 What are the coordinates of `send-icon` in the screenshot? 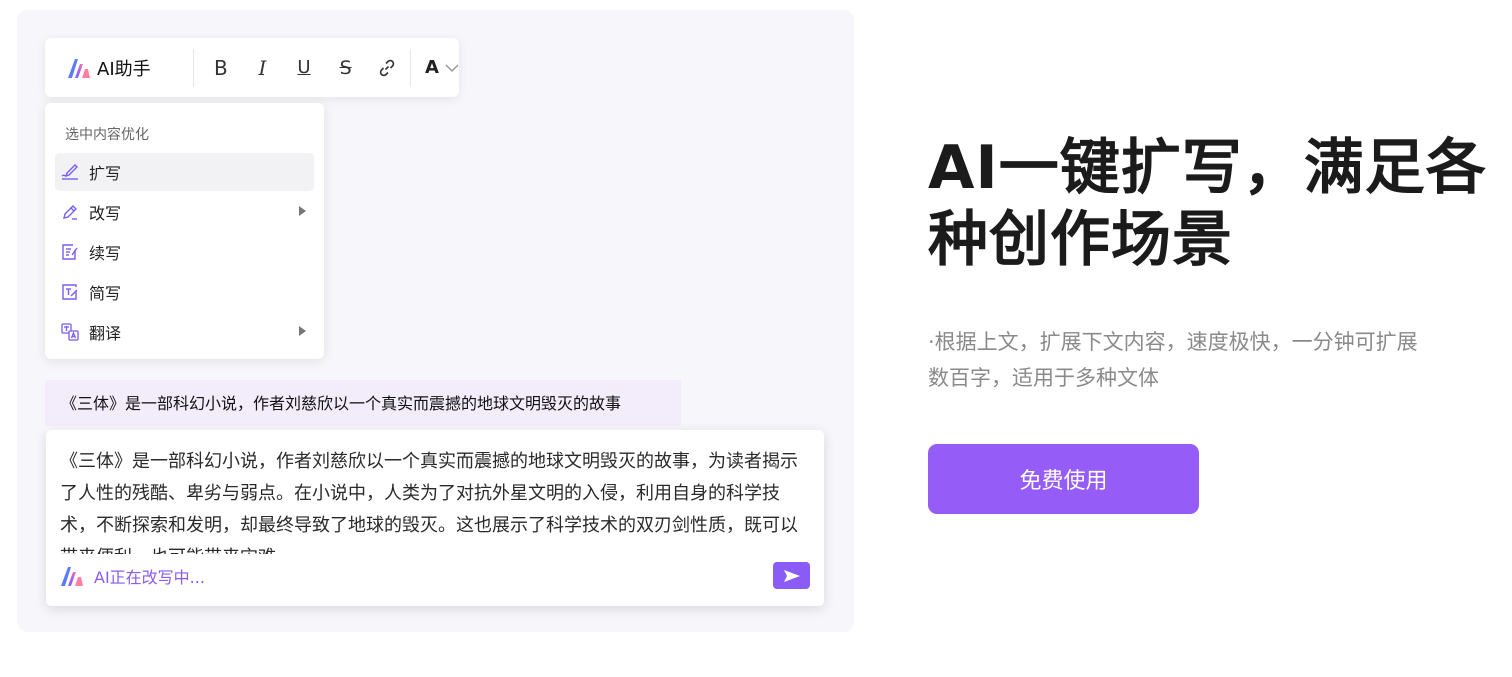 It's located at (791, 575).